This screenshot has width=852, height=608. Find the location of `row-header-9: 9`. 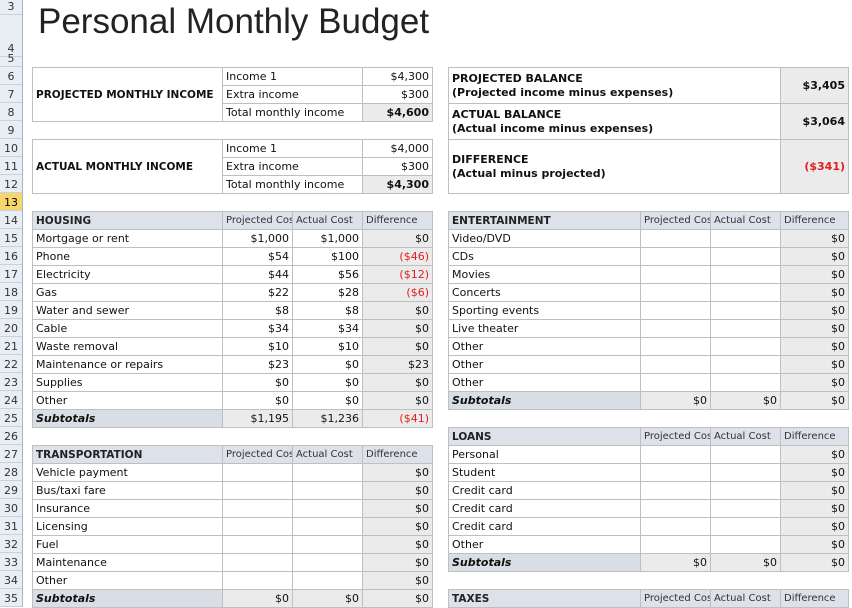

row-header-9: 9 is located at coordinates (11, 130).